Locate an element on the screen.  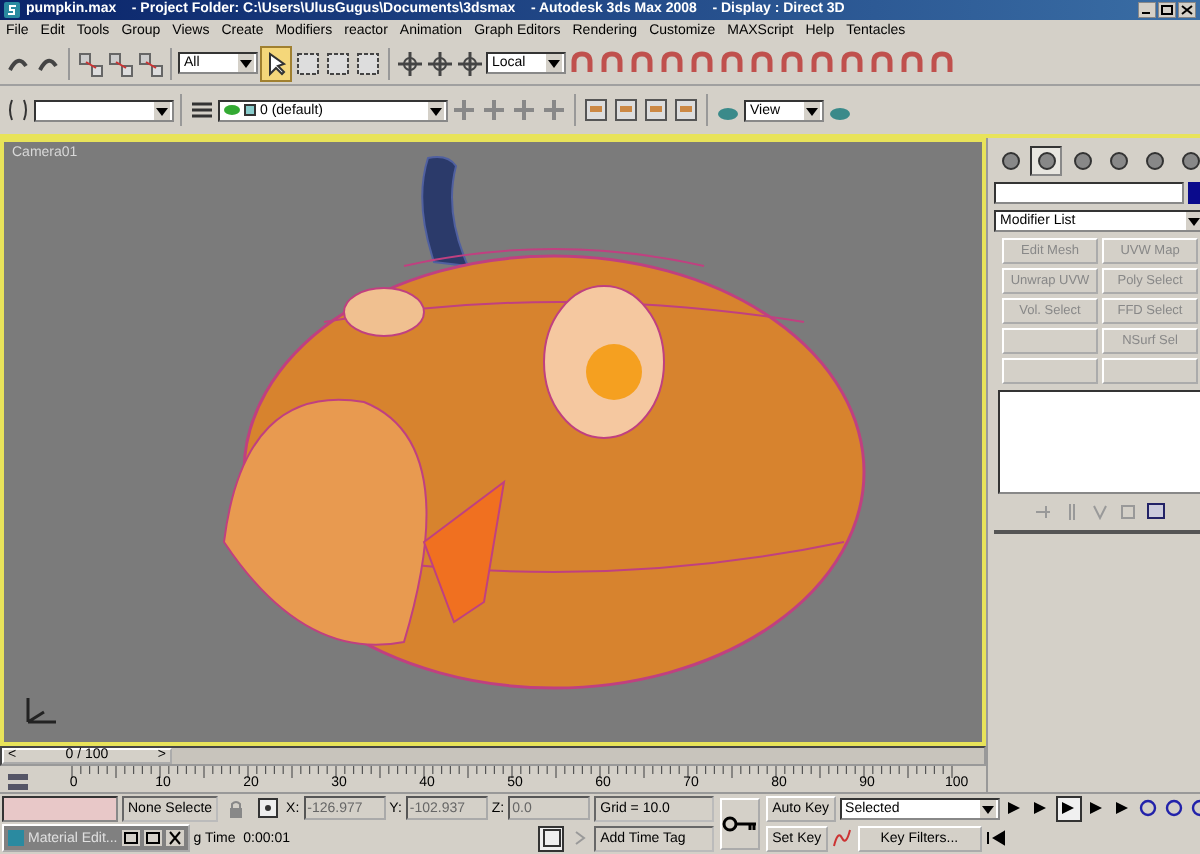
viewport-clipping-icon is located at coordinates (551, 838).